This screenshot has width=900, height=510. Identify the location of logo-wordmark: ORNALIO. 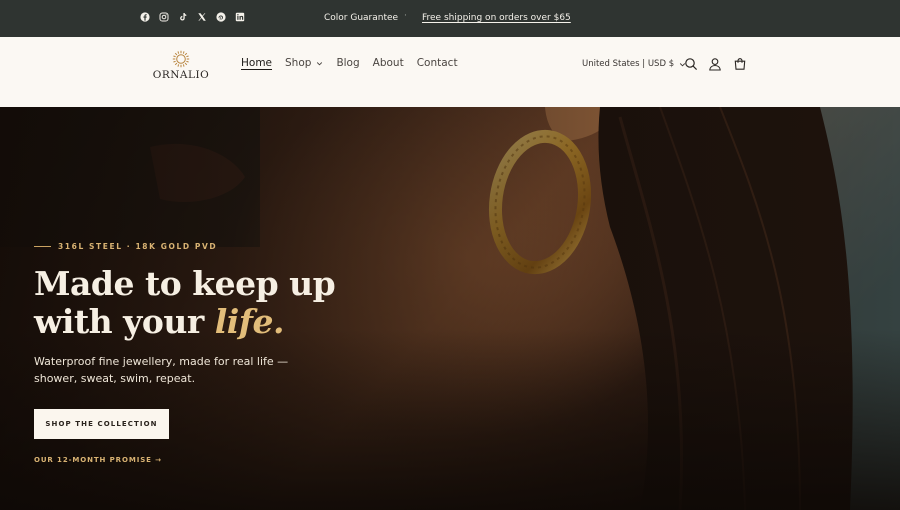
(181, 75).